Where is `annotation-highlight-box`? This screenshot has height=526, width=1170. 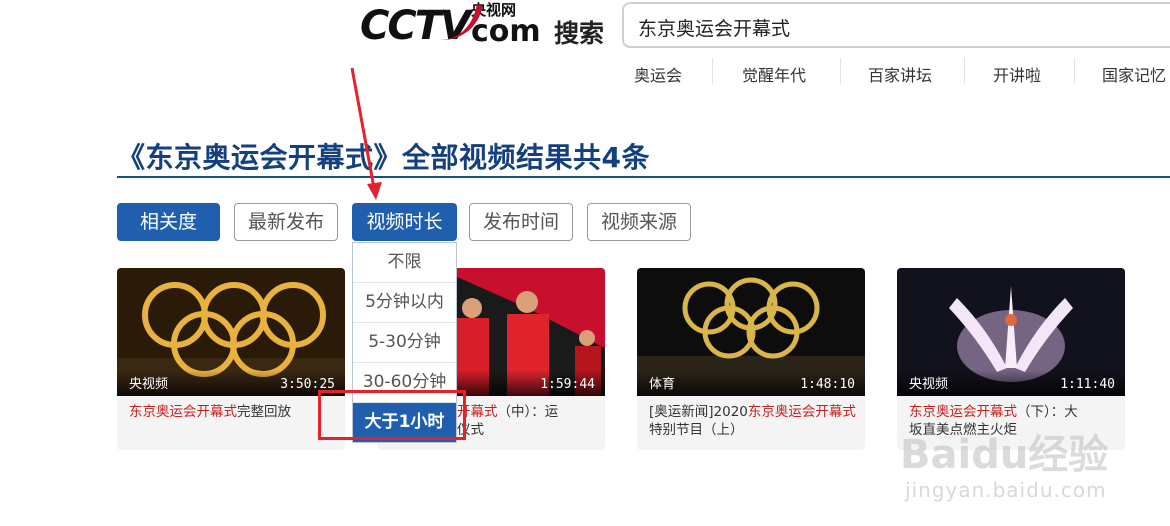
annotation-highlight-box is located at coordinates (392, 415).